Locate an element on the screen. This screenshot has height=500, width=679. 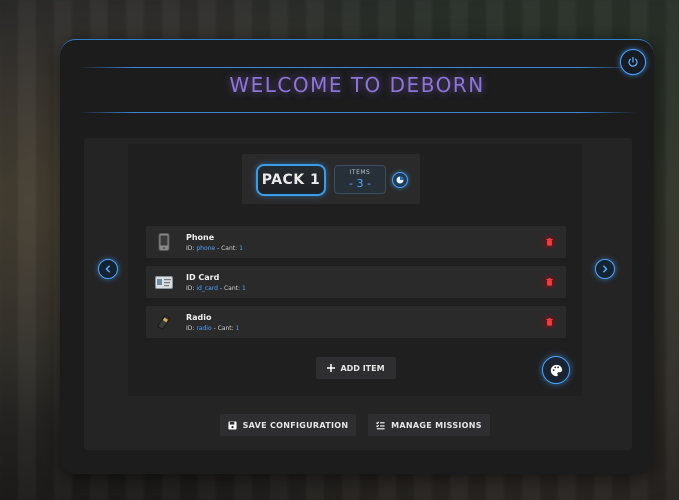
palette-icon is located at coordinates (556, 370).